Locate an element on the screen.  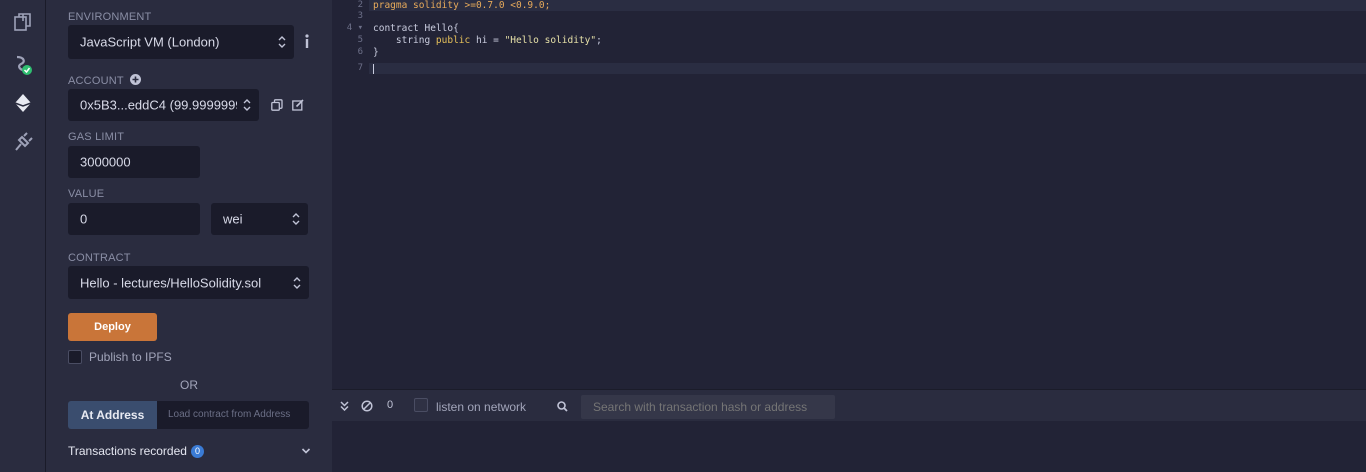
collapse-terminal-icon is located at coordinates (344, 406).